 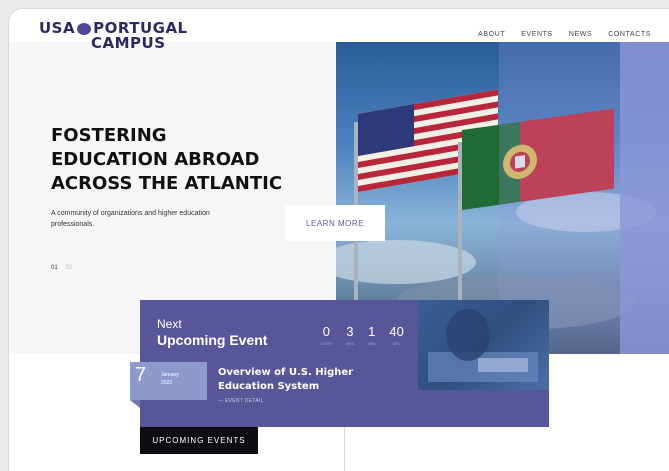 What do you see at coordinates (564, 34) in the screenshot?
I see `main-nav: ABOUT EVENTS NEWS CONTACTS` at bounding box center [564, 34].